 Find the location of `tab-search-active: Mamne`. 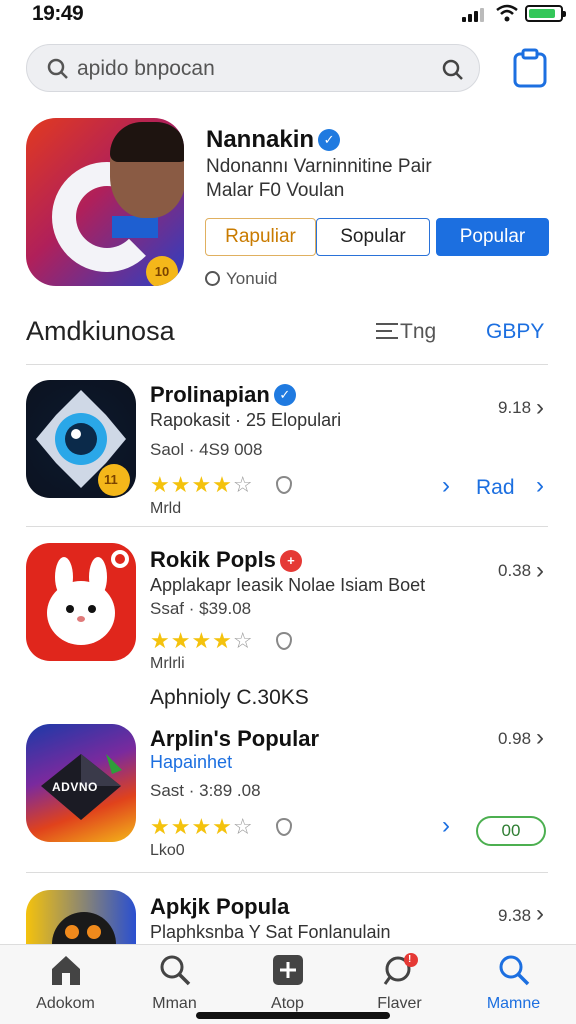

tab-search-active: Mamne is located at coordinates (513, 984).